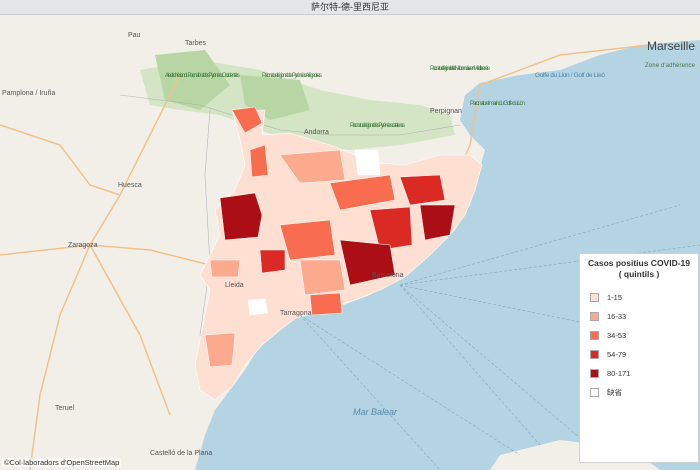  What do you see at coordinates (671, 46) in the screenshot?
I see `label-marseille: Marseille` at bounding box center [671, 46].